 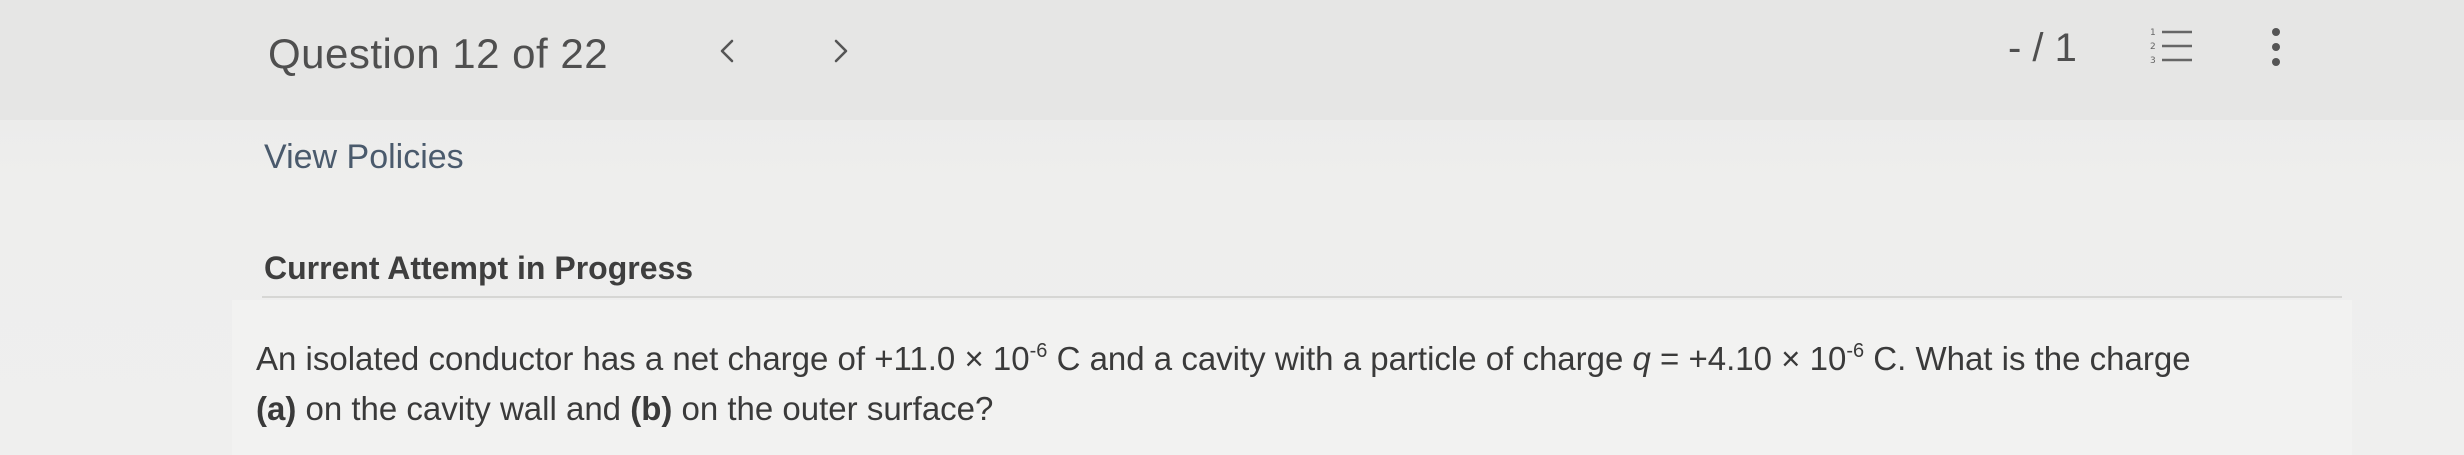 I want to click on score-display: - / 1, so click(x=2042, y=48).